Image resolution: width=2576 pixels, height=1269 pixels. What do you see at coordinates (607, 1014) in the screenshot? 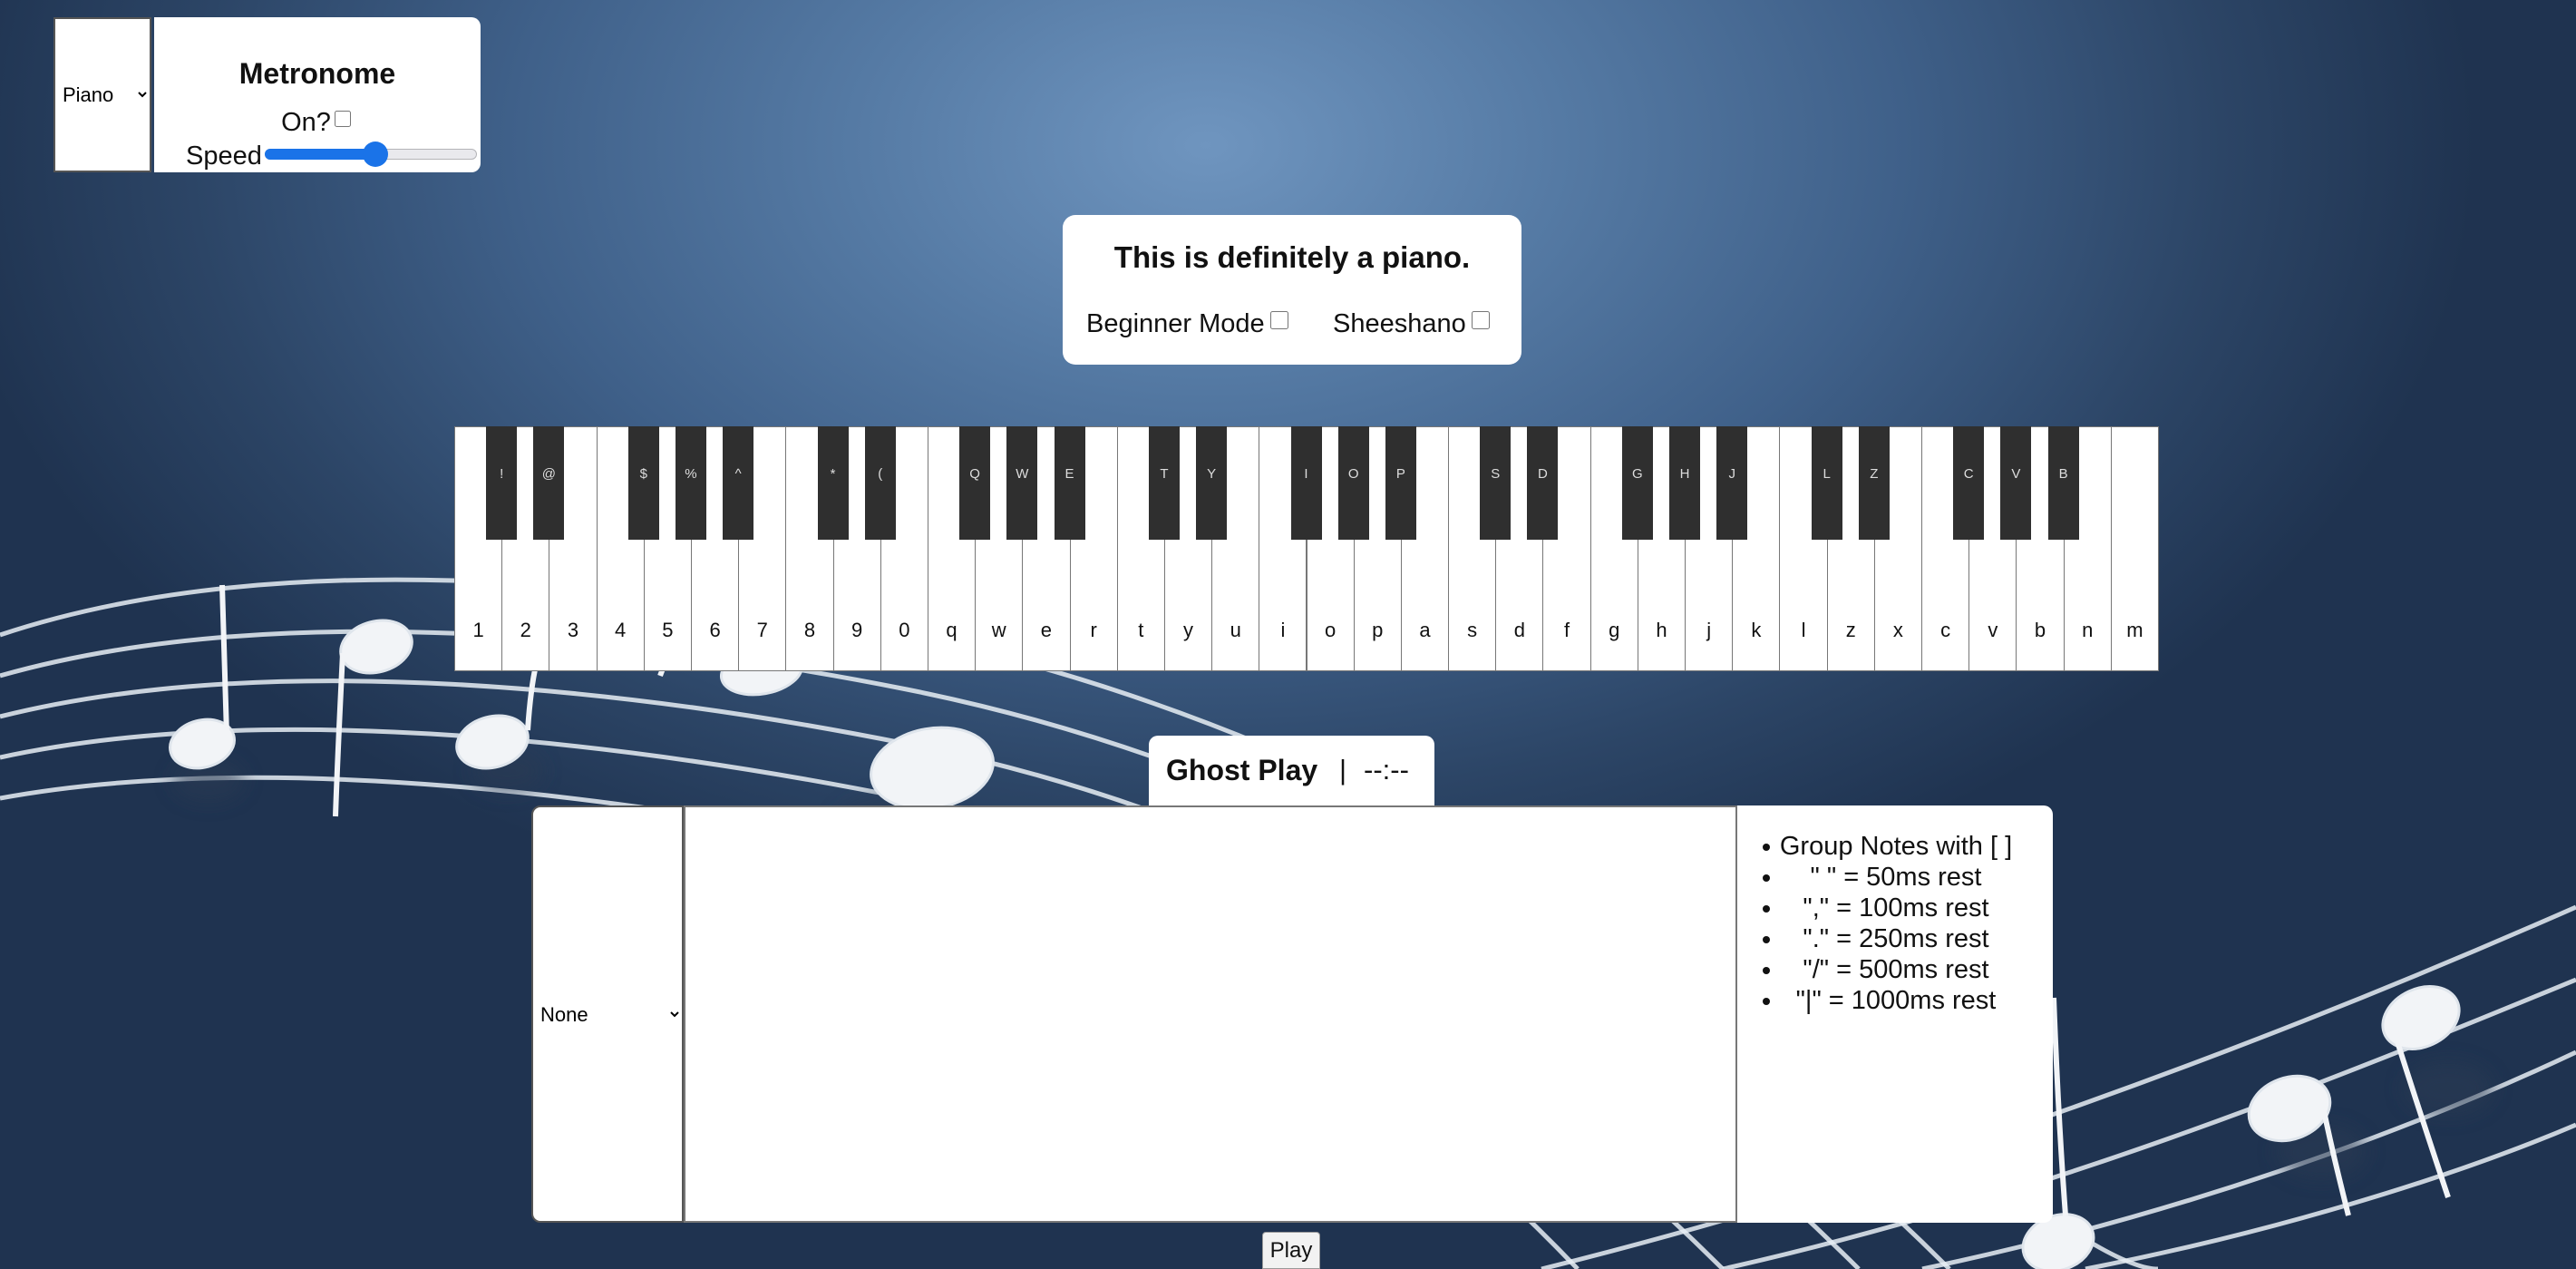
I see `song-select: None` at bounding box center [607, 1014].